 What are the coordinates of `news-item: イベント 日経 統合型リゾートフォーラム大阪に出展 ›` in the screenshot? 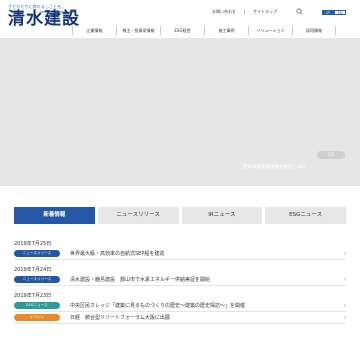 It's located at (180, 318).